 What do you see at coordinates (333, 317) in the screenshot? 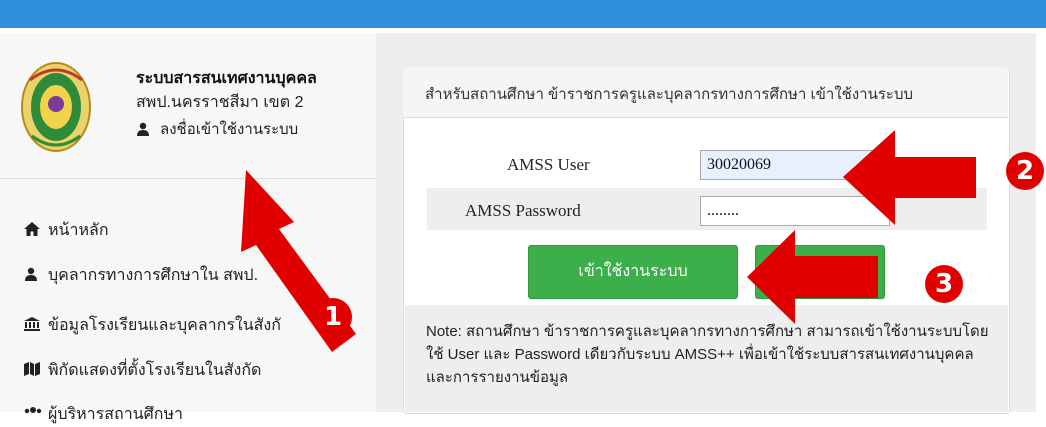
I see `step-1-badge: 1` at bounding box center [333, 317].